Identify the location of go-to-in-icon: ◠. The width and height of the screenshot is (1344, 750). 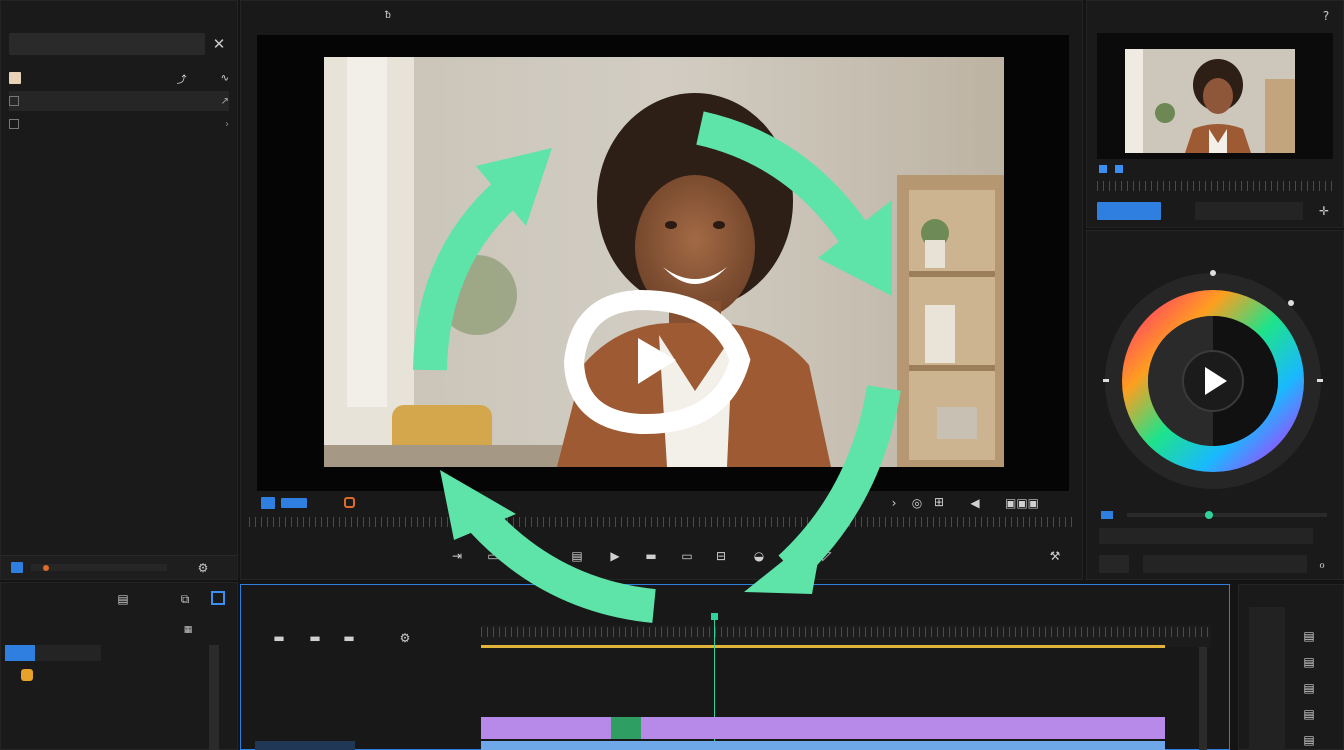
(539, 556).